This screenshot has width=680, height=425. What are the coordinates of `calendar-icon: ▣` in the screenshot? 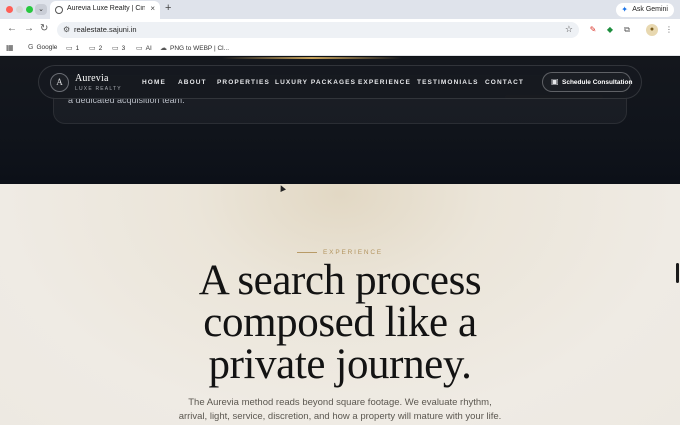 It's located at (555, 81).